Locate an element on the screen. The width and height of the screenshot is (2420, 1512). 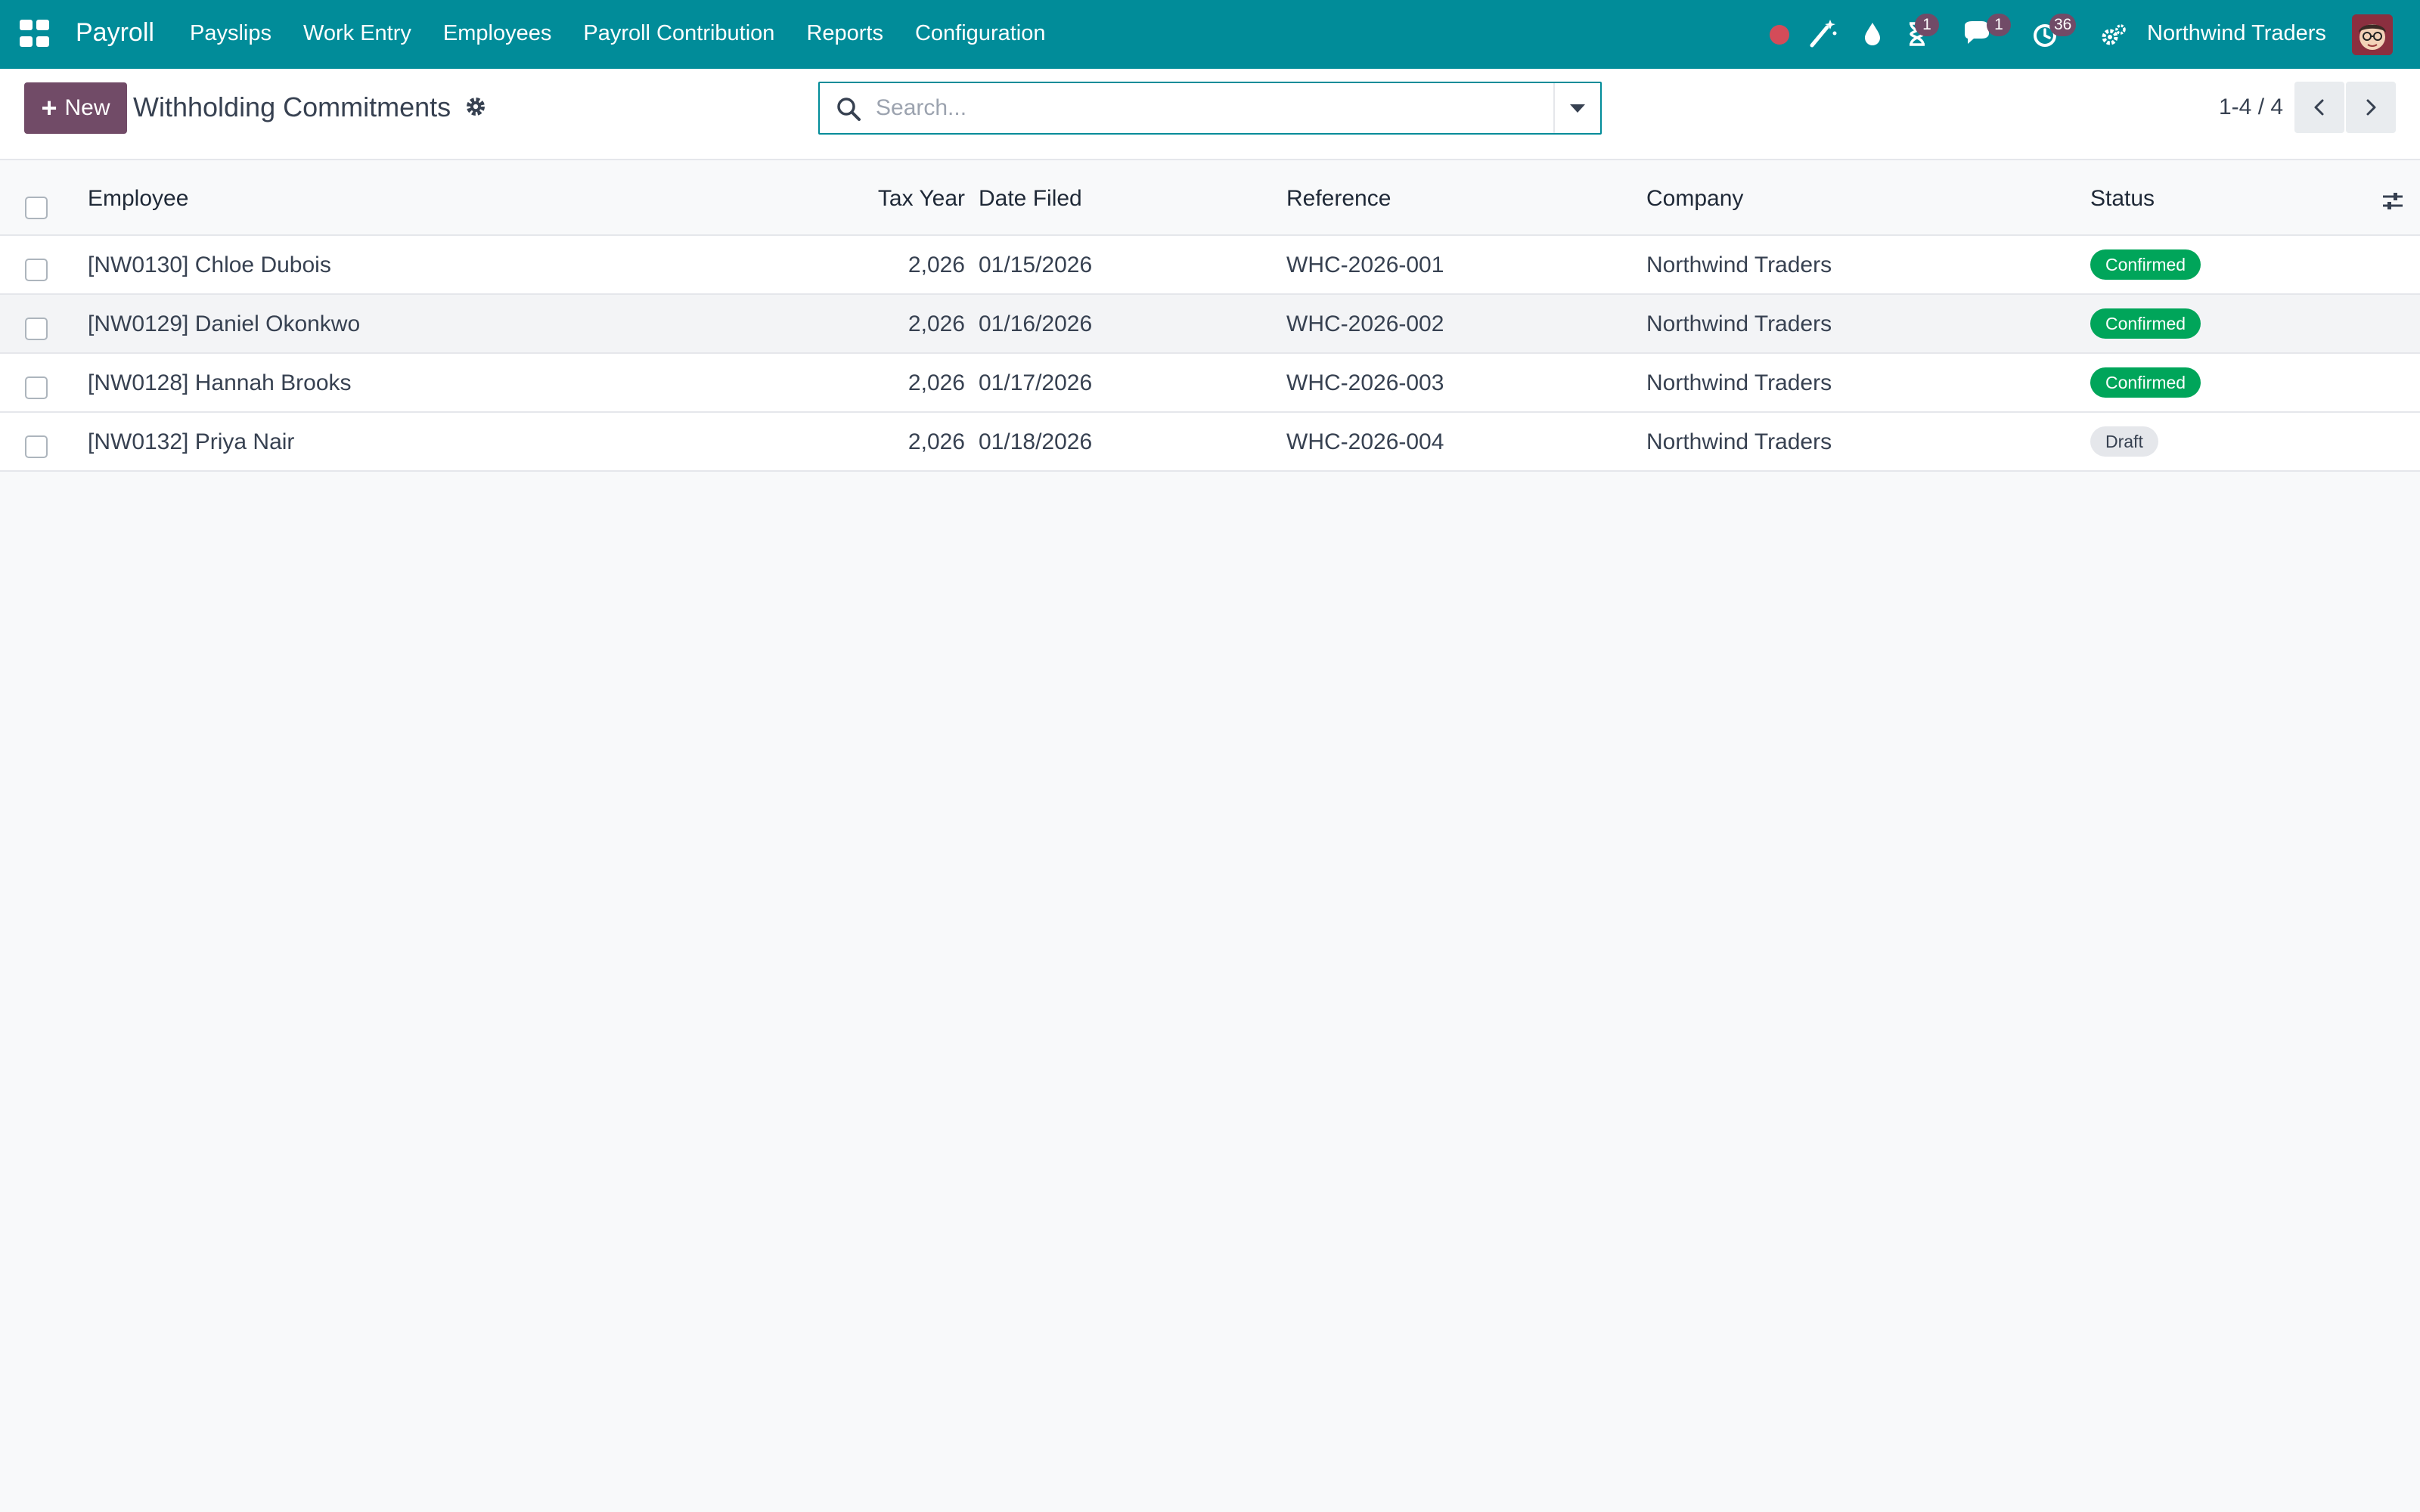
caret-down-icon is located at coordinates (1577, 109).